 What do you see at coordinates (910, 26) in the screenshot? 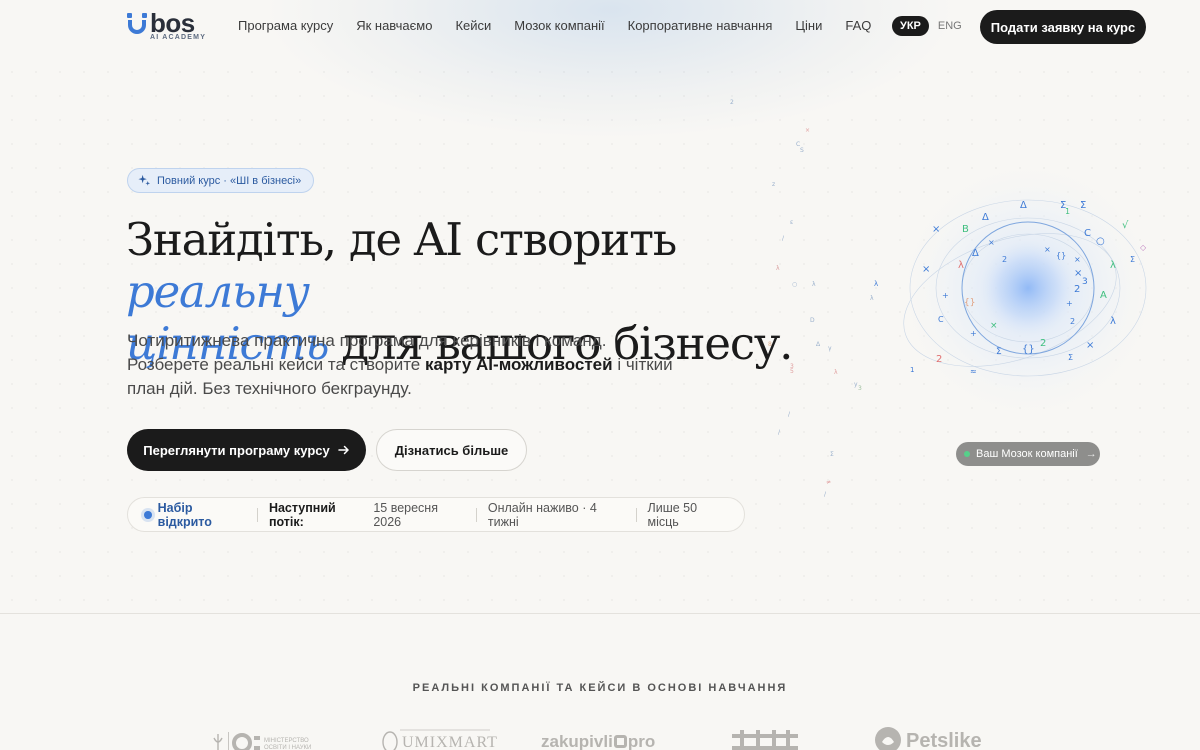
I see `lang-ukr-button: УКР` at bounding box center [910, 26].